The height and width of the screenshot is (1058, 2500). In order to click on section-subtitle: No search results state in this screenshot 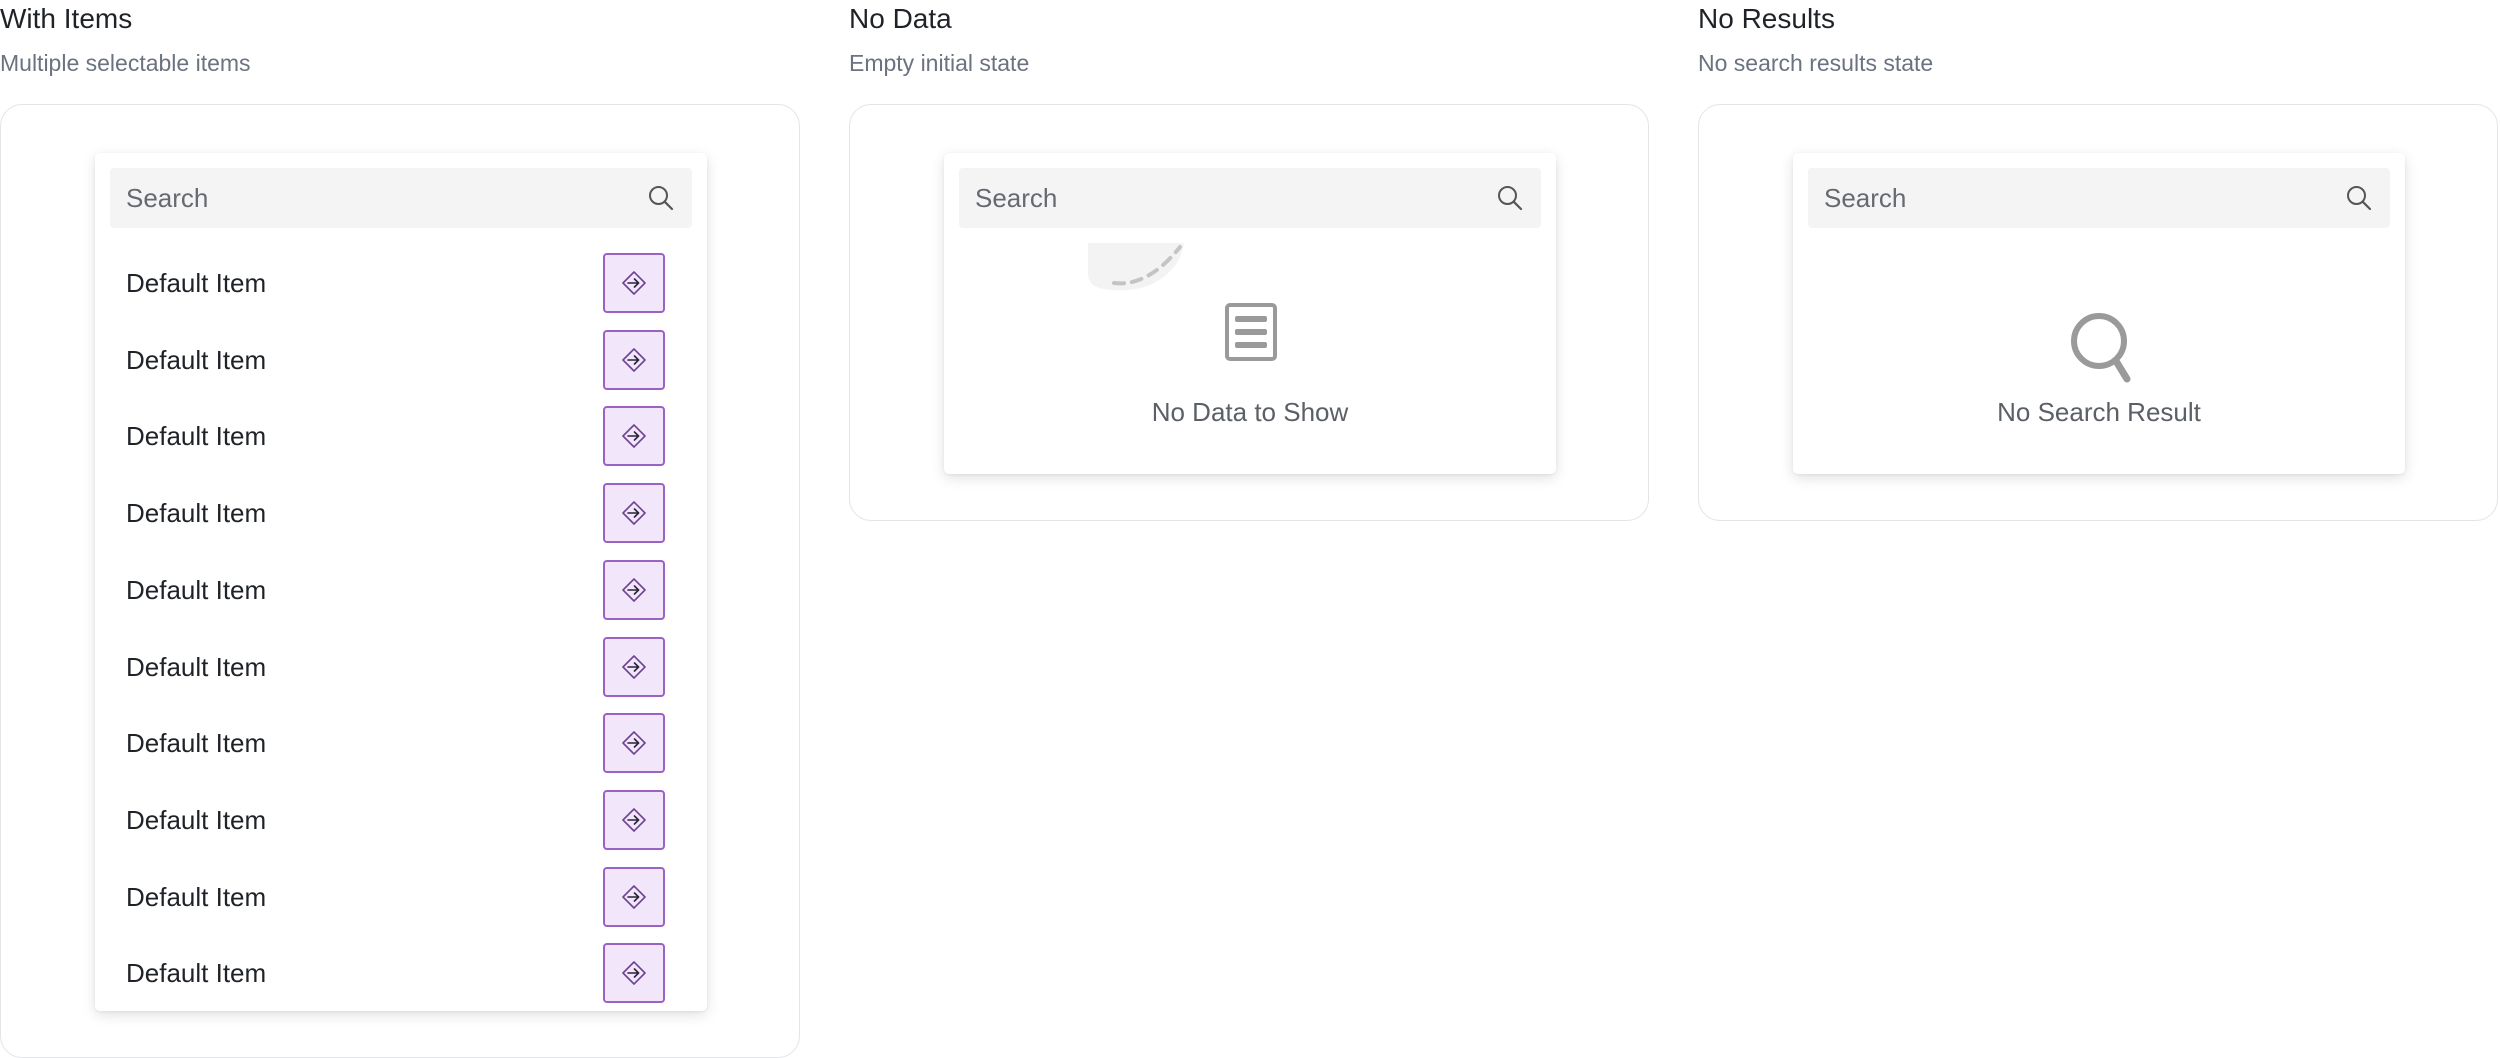, I will do `click(1816, 63)`.